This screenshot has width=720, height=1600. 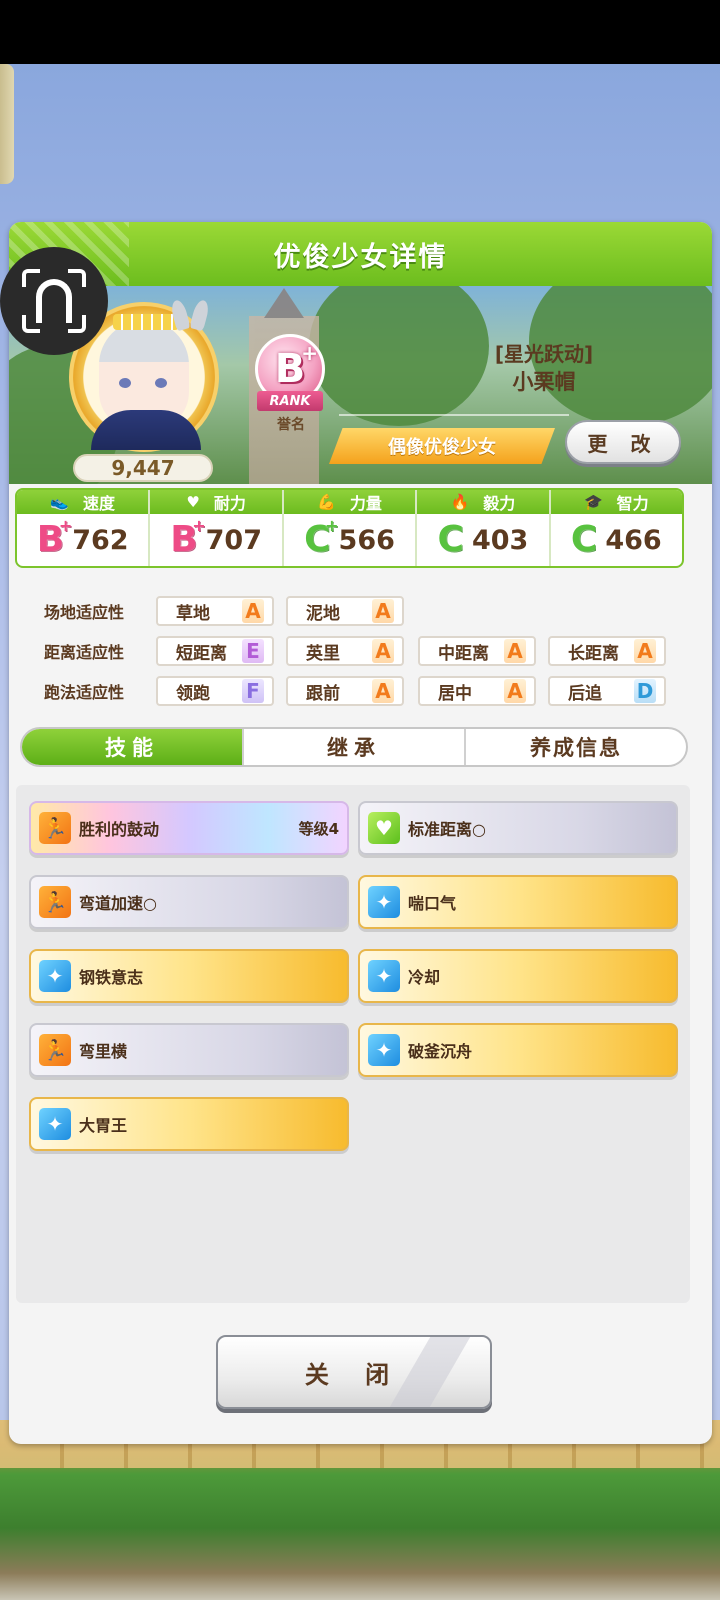 What do you see at coordinates (360, 257) in the screenshot?
I see `dialog-title: 优俊少女详情` at bounding box center [360, 257].